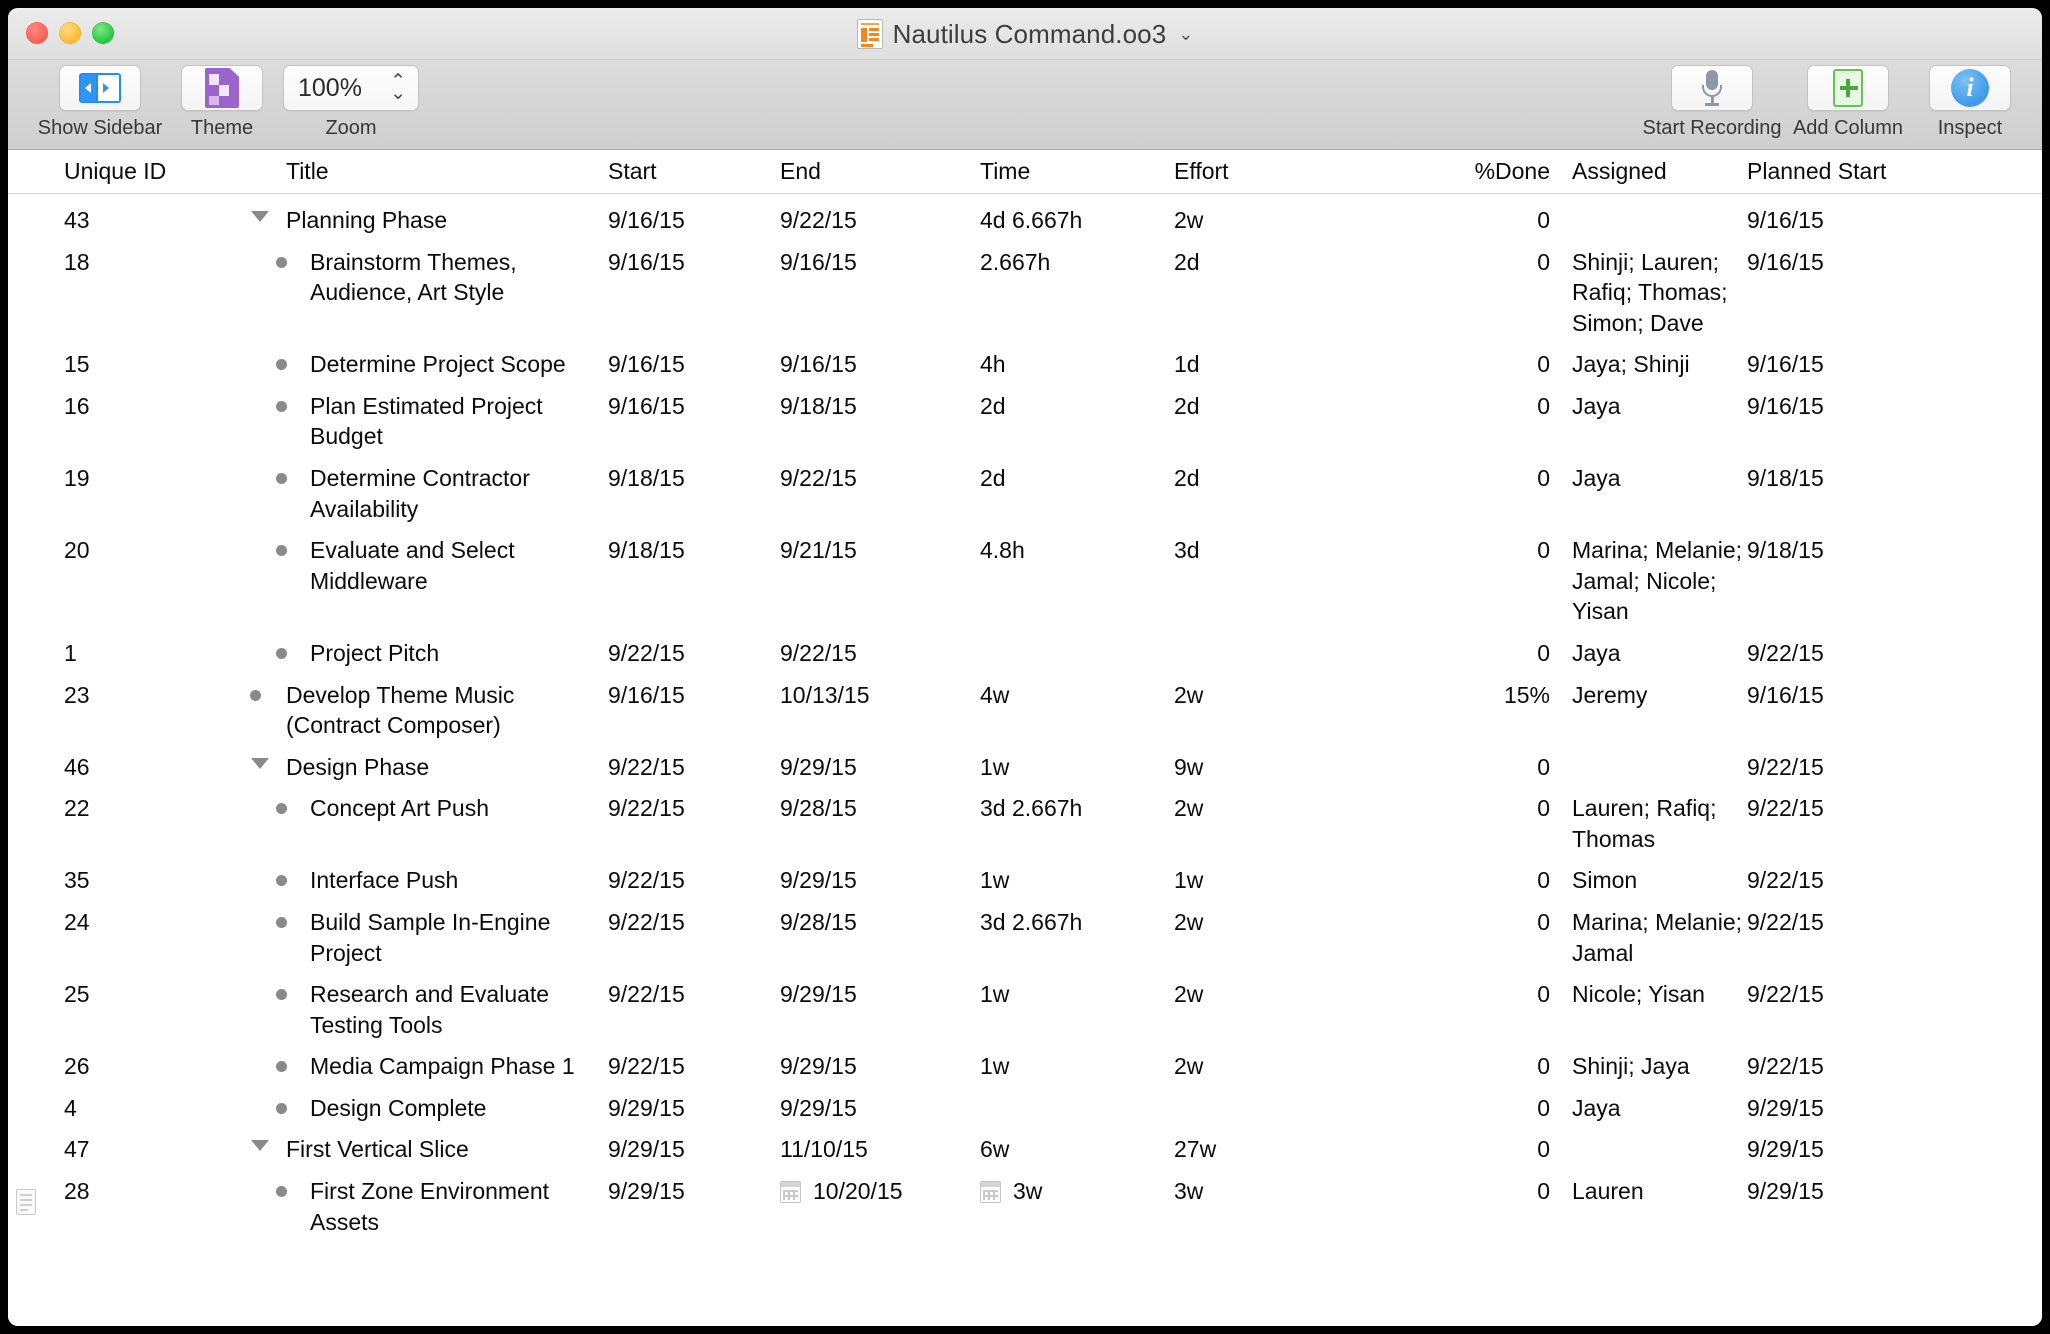  I want to click on cell-end: 9/29/15, so click(818, 880).